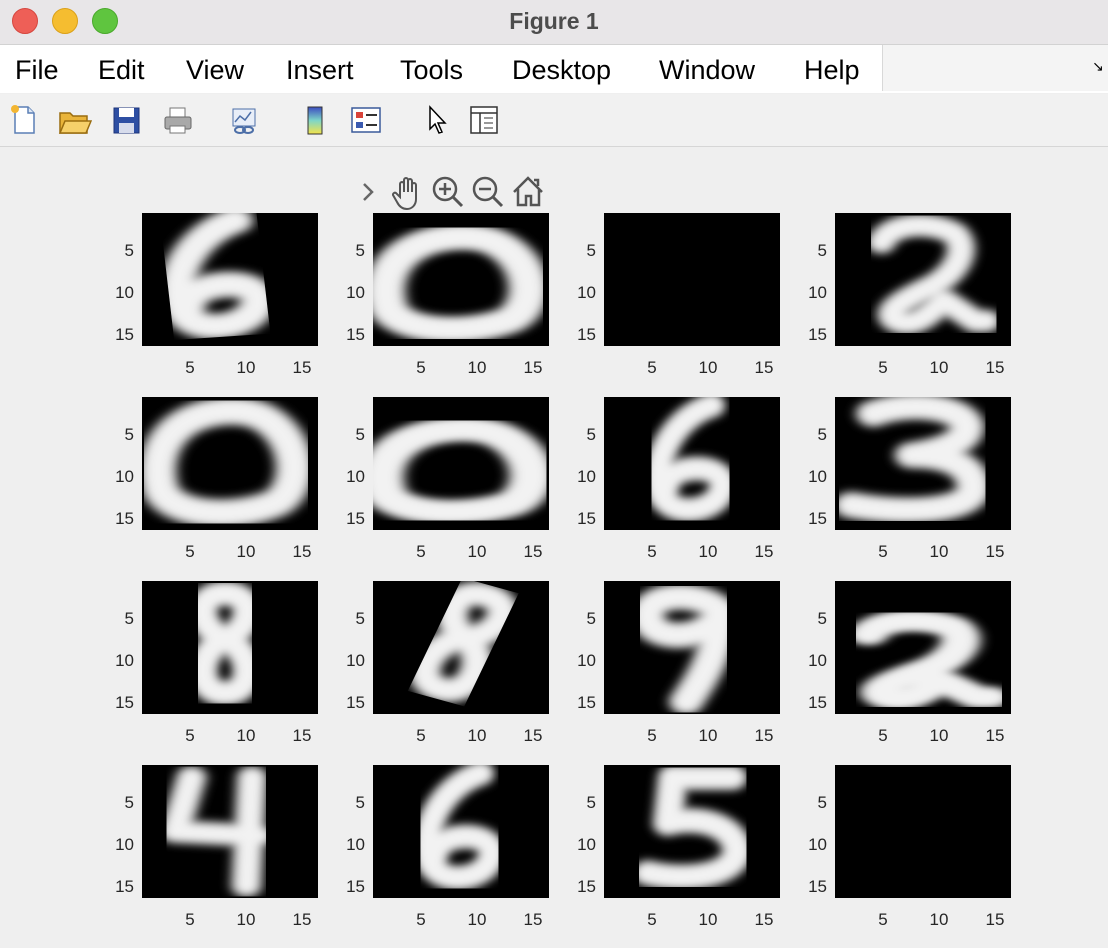 The height and width of the screenshot is (948, 1108). I want to click on legend-icon, so click(366, 120).